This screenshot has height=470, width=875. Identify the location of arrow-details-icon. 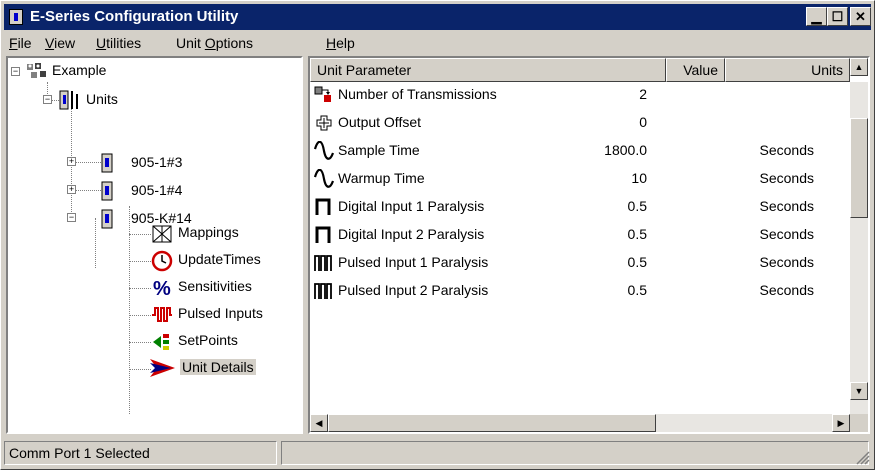
(162, 368).